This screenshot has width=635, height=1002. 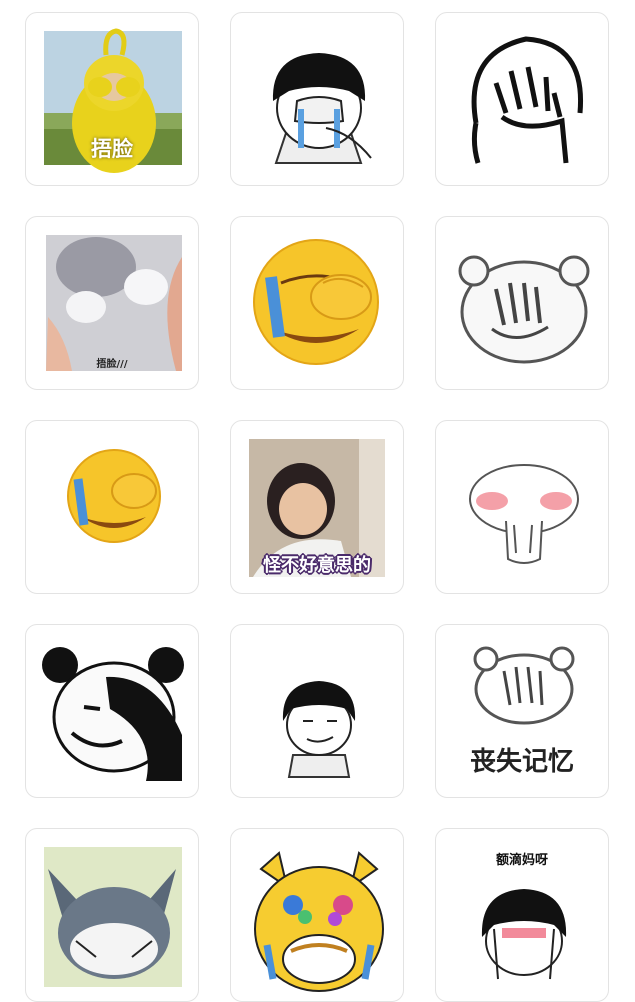 What do you see at coordinates (319, 729) in the screenshot?
I see `bowlcut-smirk-image` at bounding box center [319, 729].